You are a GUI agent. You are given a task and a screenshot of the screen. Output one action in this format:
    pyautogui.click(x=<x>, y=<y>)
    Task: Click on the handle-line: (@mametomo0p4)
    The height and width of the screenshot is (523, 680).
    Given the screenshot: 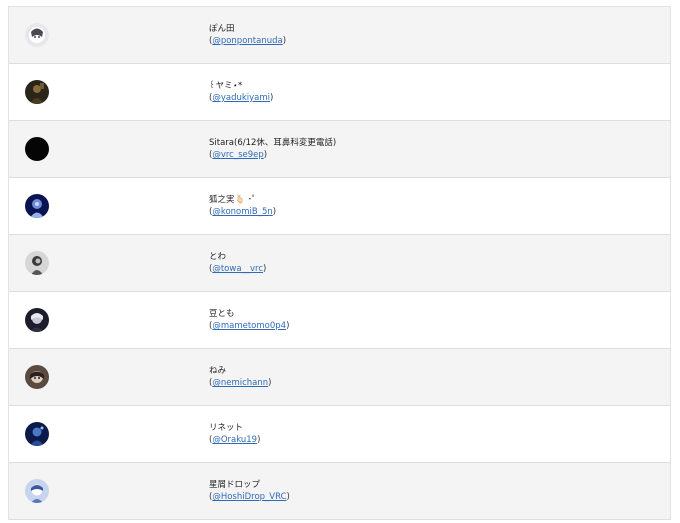 What is the action you would take?
    pyautogui.click(x=249, y=326)
    